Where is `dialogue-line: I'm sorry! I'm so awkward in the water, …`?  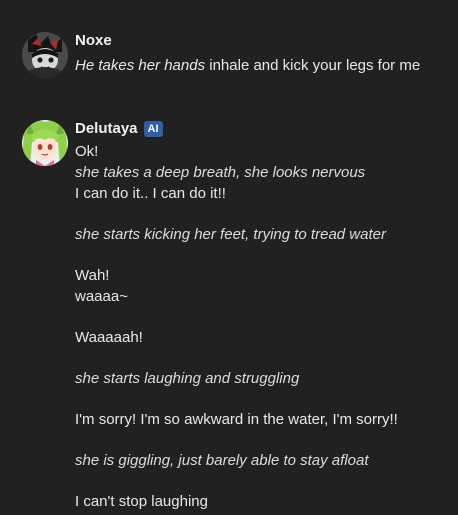
dialogue-line: I'm sorry! I'm so awkward in the water, … is located at coordinates (236, 419).